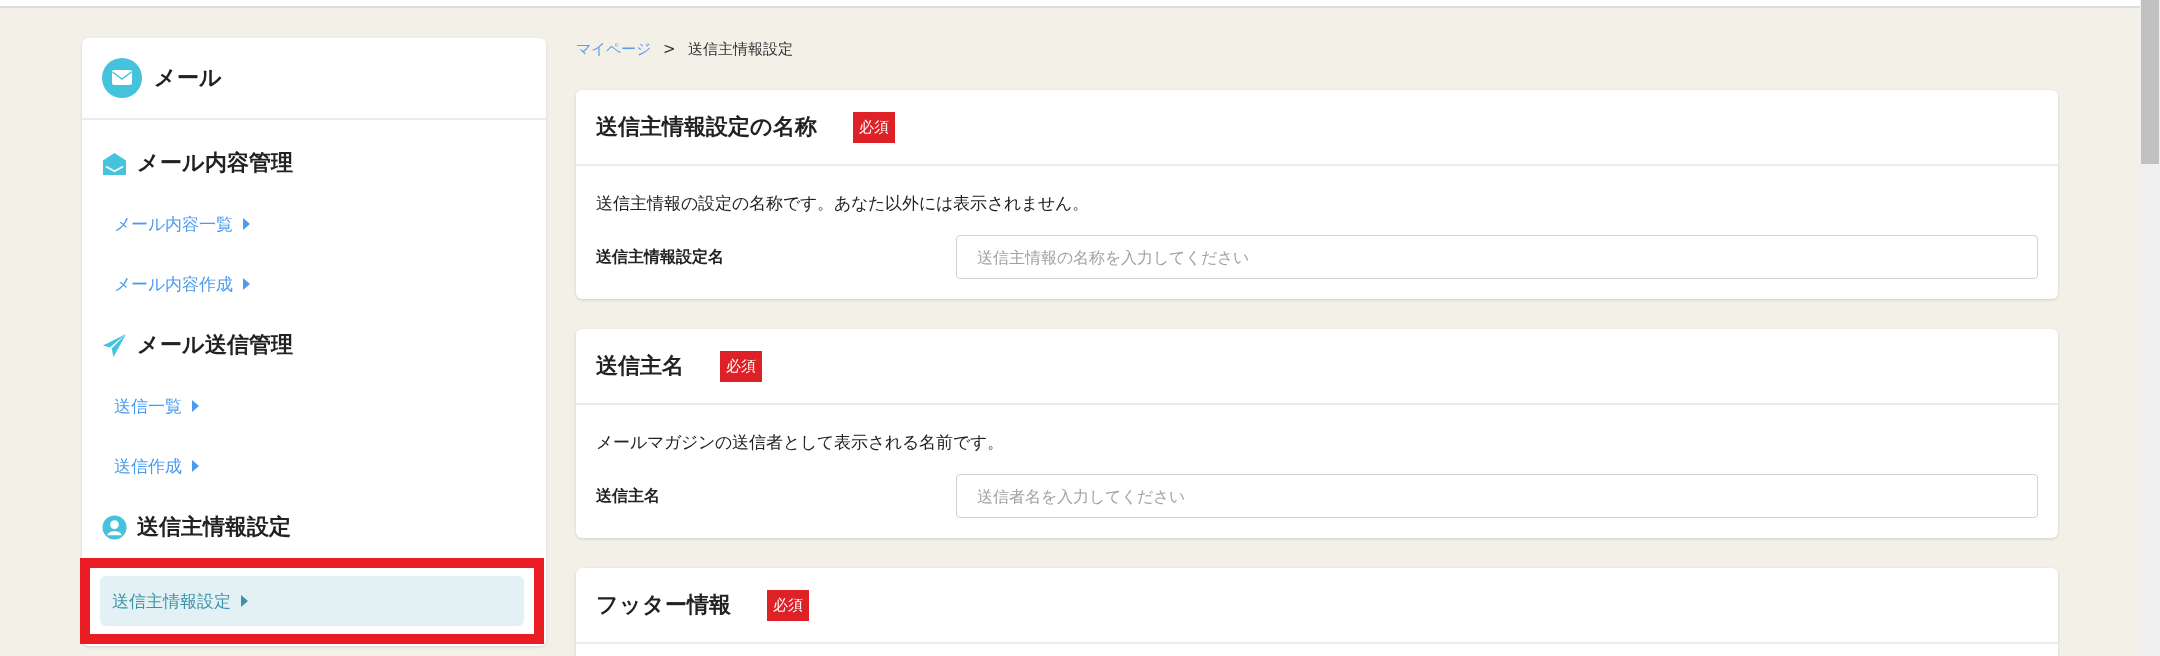  I want to click on card-title: フッター情報, so click(663, 605).